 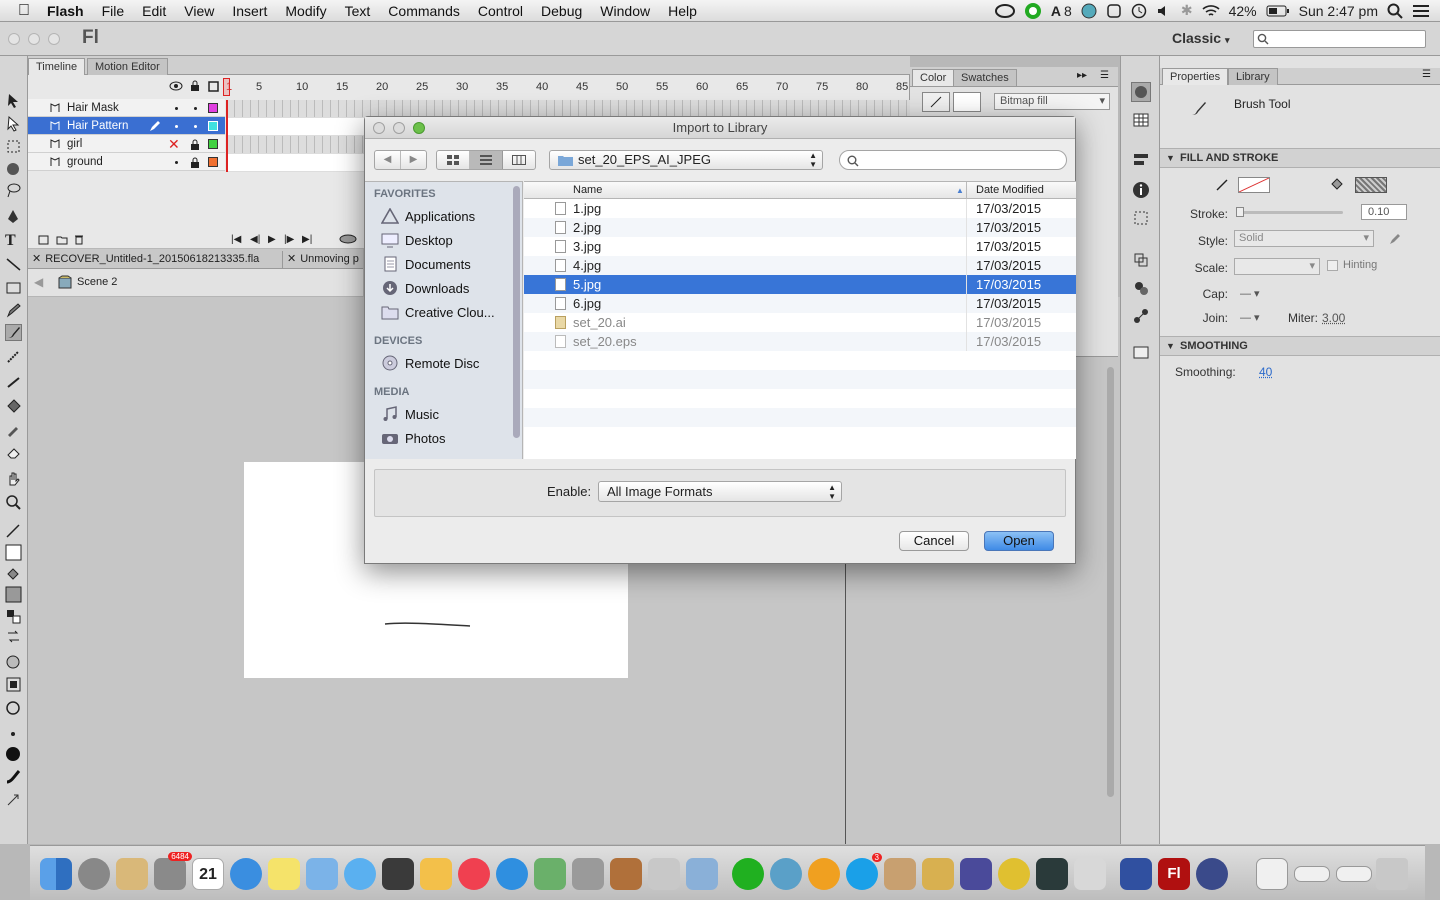 I want to click on lock-icon, so click(x=195, y=162).